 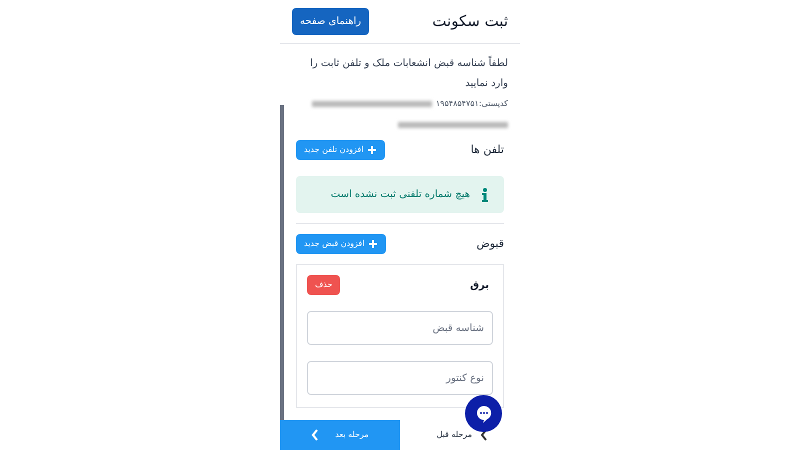 What do you see at coordinates (490, 244) in the screenshot?
I see `bills-heading: قبوض` at bounding box center [490, 244].